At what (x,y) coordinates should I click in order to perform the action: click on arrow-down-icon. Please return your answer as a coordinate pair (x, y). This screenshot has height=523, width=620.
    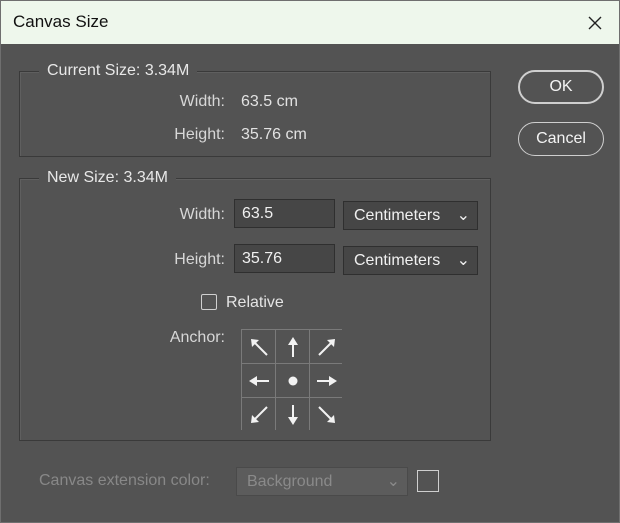
    Looking at the image, I should click on (292, 414).